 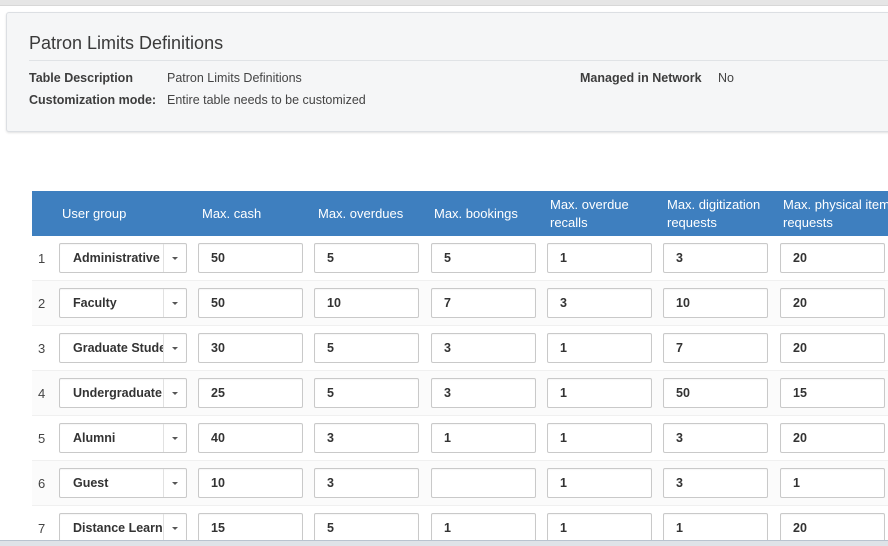 What do you see at coordinates (42, 258) in the screenshot?
I see `row-number: 1` at bounding box center [42, 258].